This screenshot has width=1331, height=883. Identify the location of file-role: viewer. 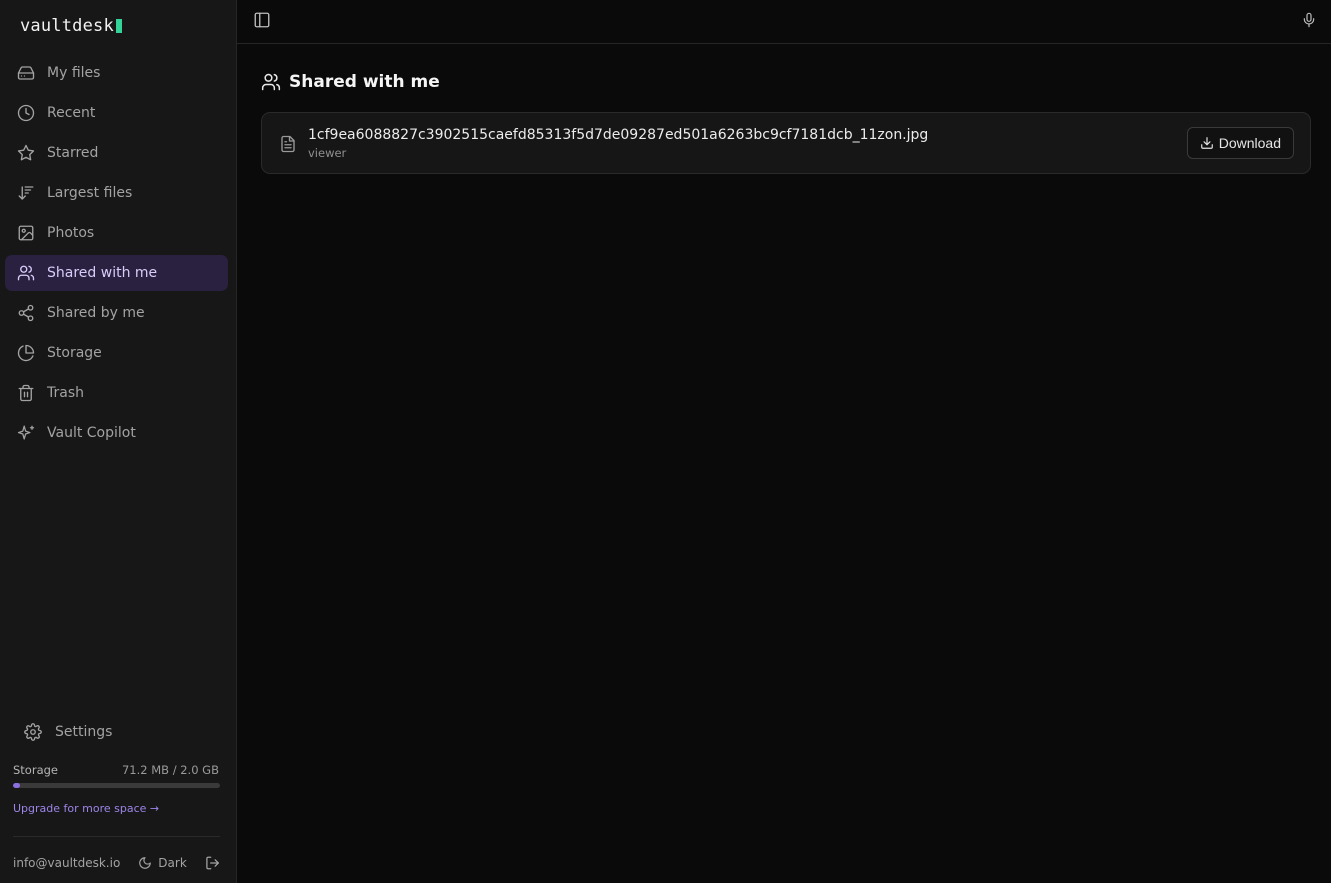
(327, 153).